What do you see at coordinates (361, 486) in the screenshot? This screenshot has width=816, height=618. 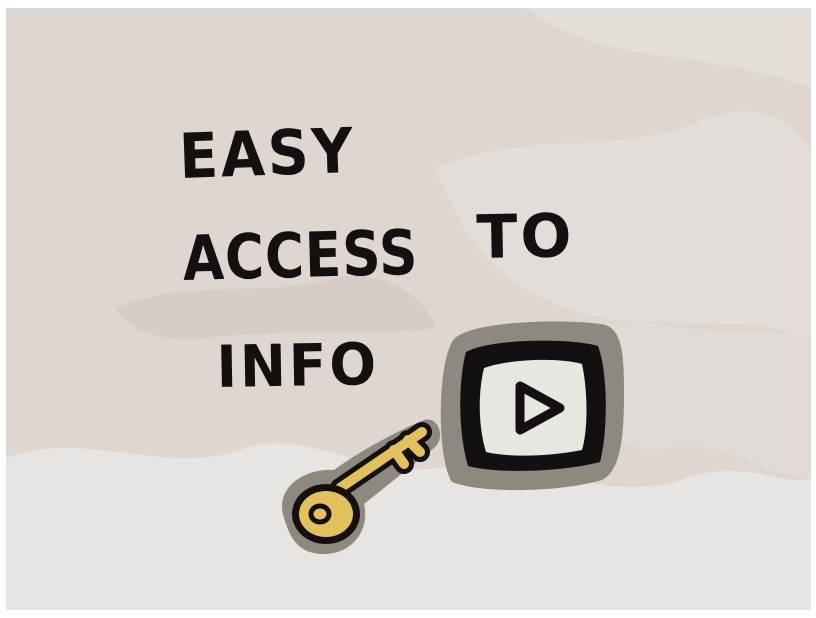 I see `key-icon` at bounding box center [361, 486].